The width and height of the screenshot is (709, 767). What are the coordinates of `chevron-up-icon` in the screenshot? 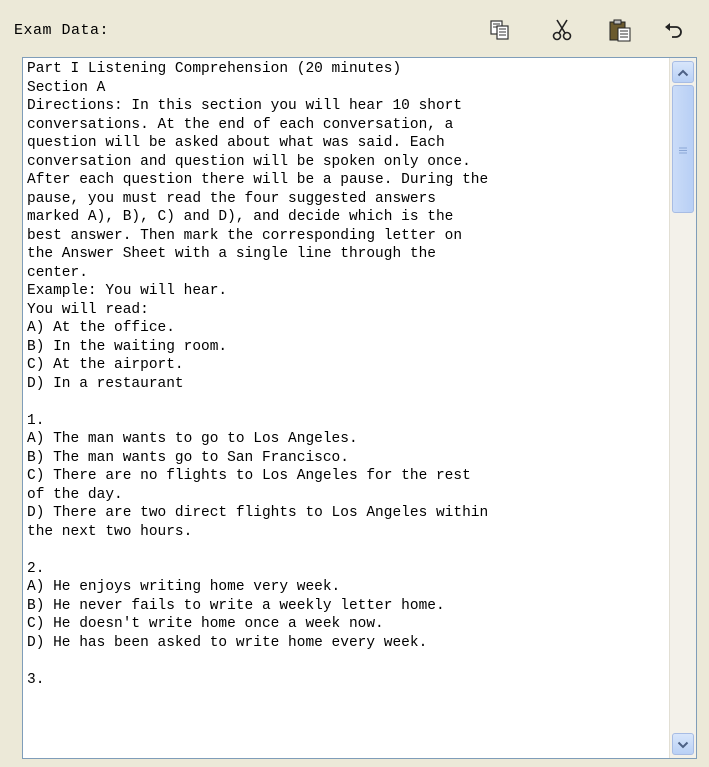 It's located at (683, 72).